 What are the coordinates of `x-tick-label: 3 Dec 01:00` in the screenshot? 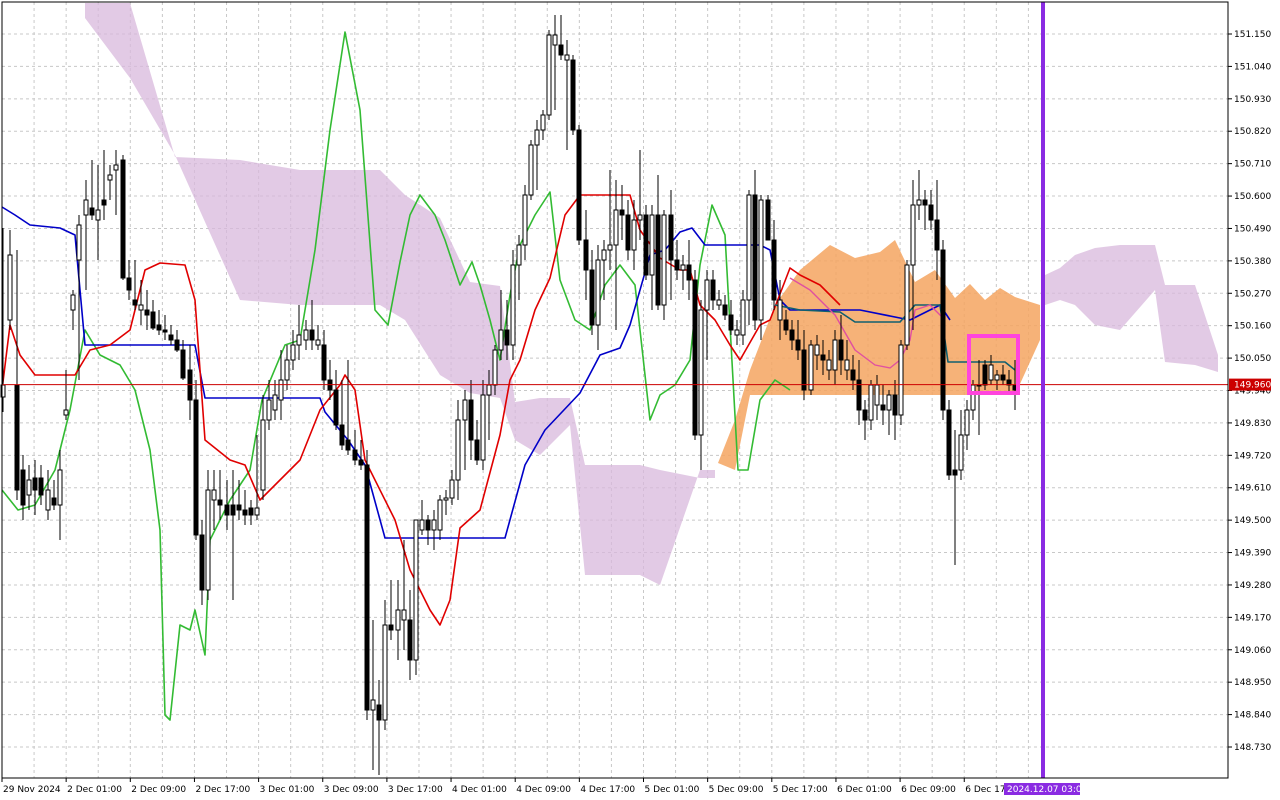 It's located at (287, 790).